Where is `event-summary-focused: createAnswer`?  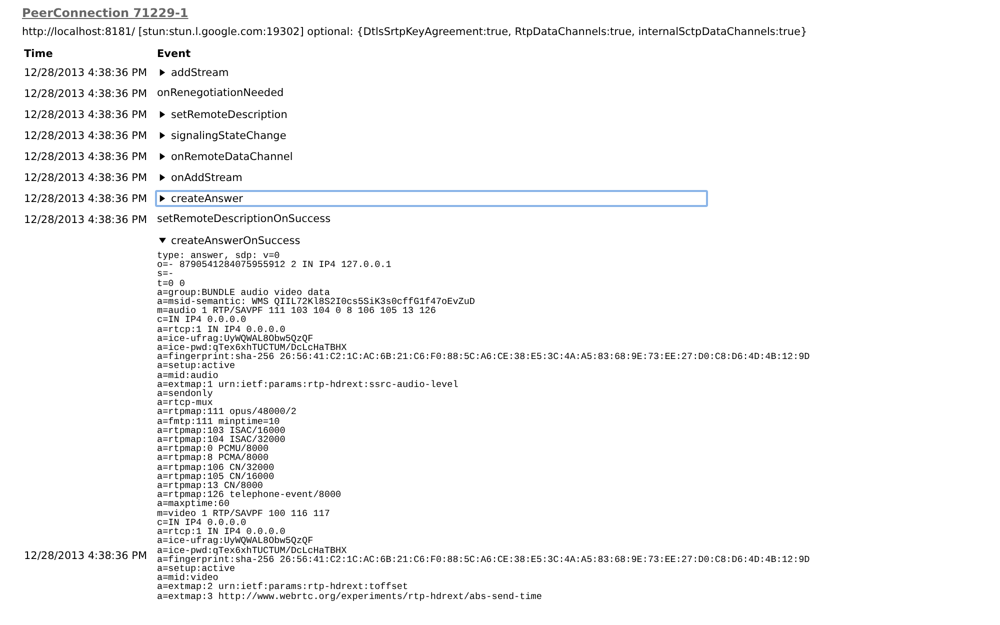 event-summary-focused: createAnswer is located at coordinates (431, 198).